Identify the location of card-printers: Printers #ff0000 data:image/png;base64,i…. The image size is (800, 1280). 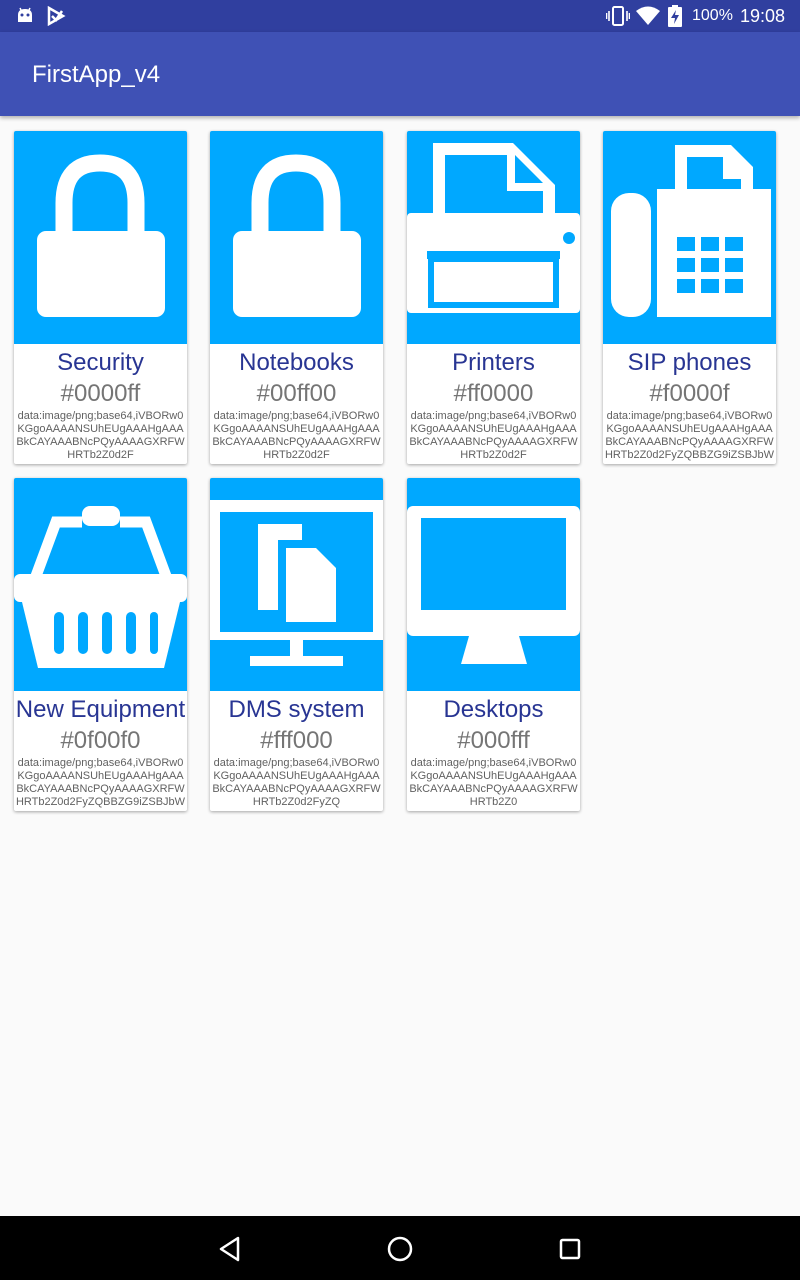
(493, 297).